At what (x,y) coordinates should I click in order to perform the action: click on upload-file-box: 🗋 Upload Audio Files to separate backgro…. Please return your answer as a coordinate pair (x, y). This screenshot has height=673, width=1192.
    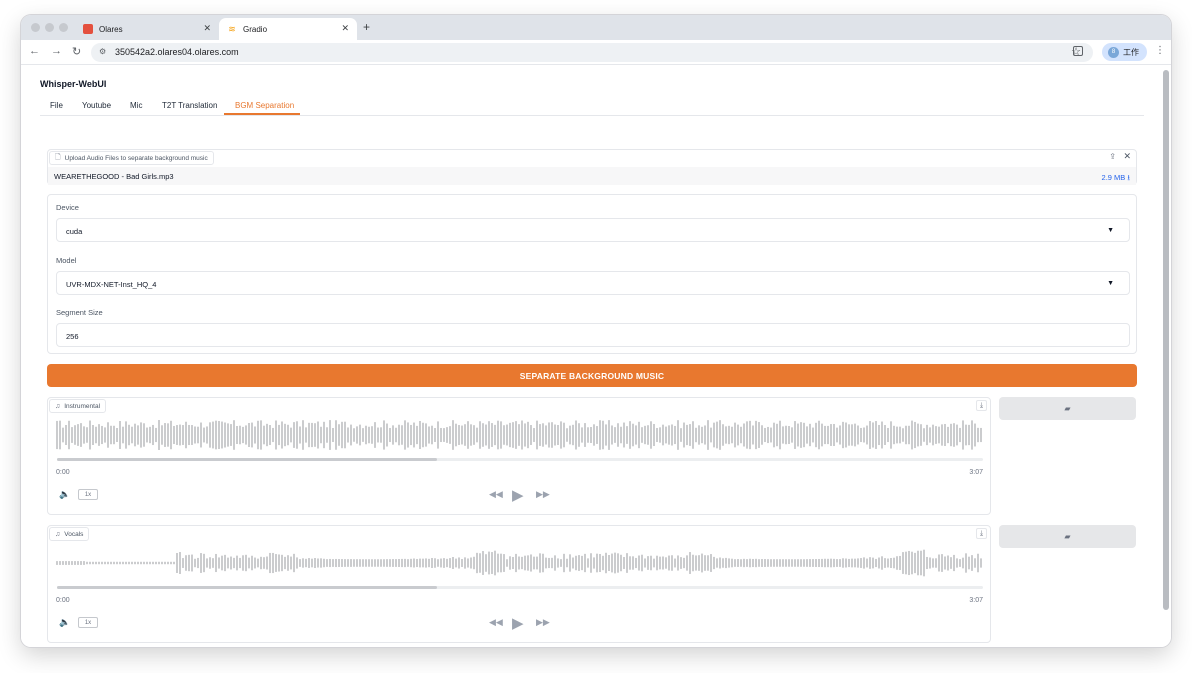
    Looking at the image, I should click on (592, 167).